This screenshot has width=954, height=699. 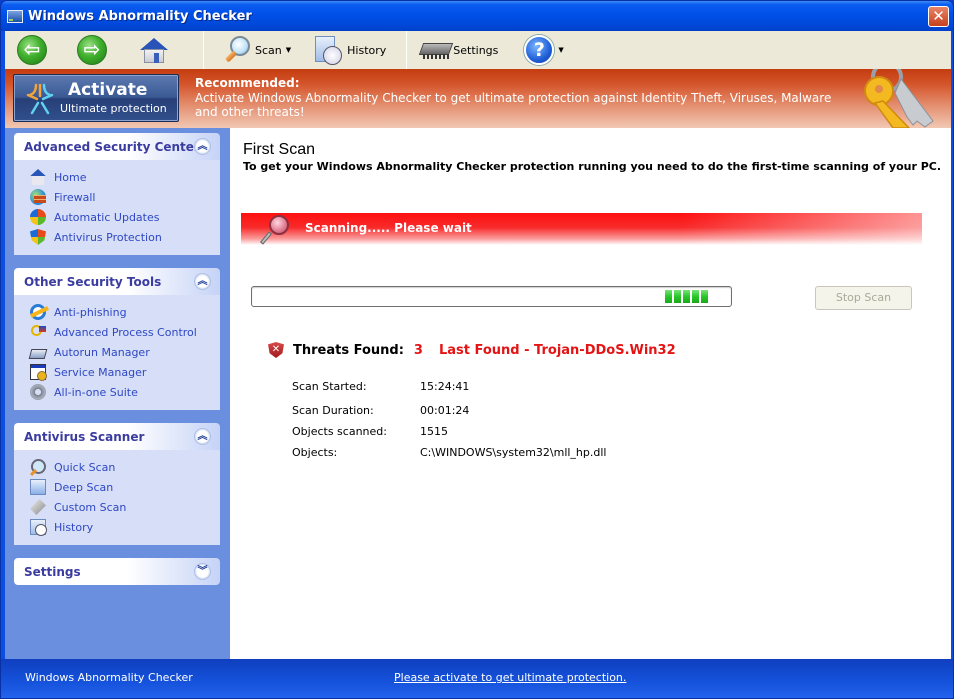 What do you see at coordinates (117, 197) in the screenshot?
I see `sidebar-item-firewall: Firewall` at bounding box center [117, 197].